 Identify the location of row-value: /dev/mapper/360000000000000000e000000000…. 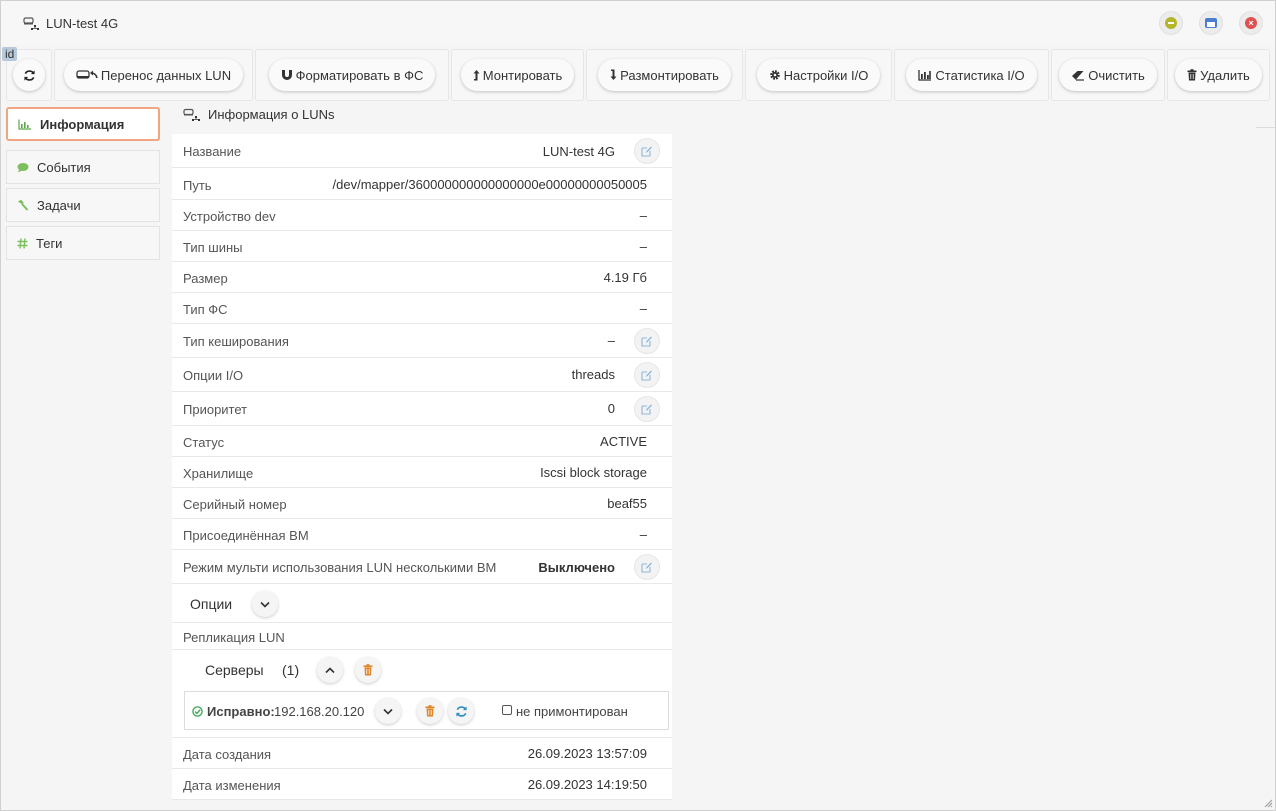
(489, 184).